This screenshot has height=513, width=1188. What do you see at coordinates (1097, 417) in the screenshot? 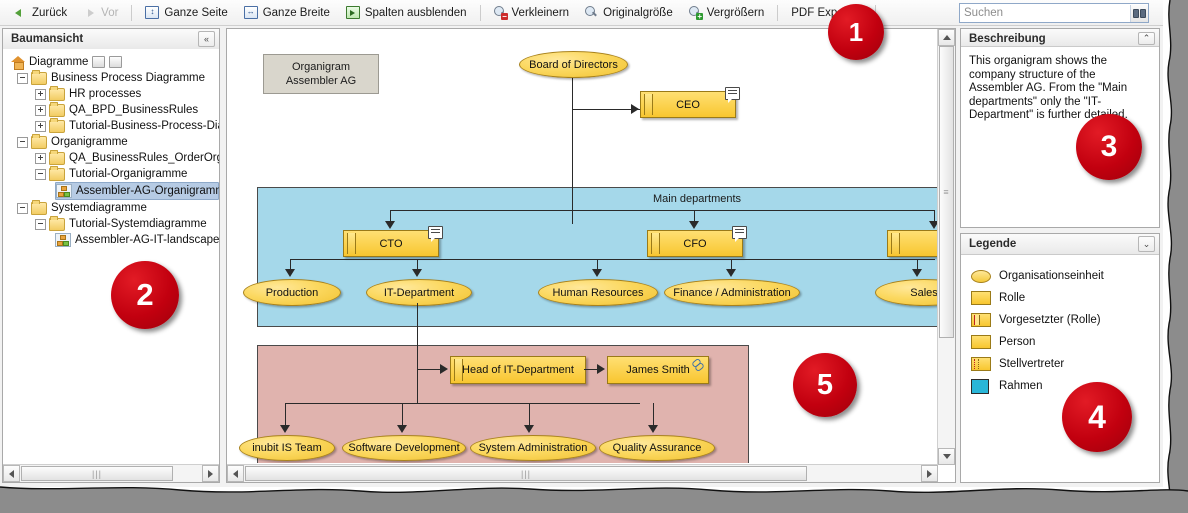
I see `callout-badge-4: 4` at bounding box center [1097, 417].